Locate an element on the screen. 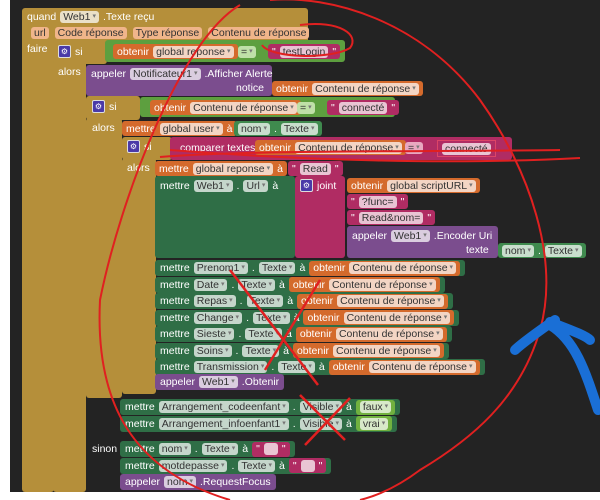 The image size is (600, 500). boolean-dropdown: faux ▾ is located at coordinates (375, 407).